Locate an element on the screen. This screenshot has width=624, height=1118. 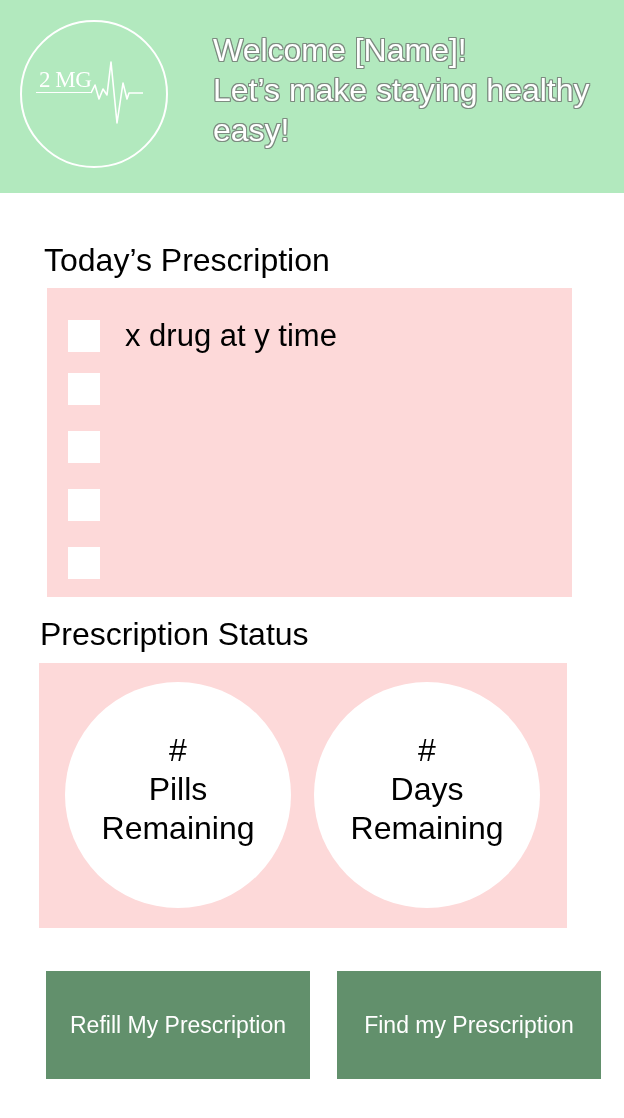
stat-label: Days Remaining is located at coordinates (427, 808).